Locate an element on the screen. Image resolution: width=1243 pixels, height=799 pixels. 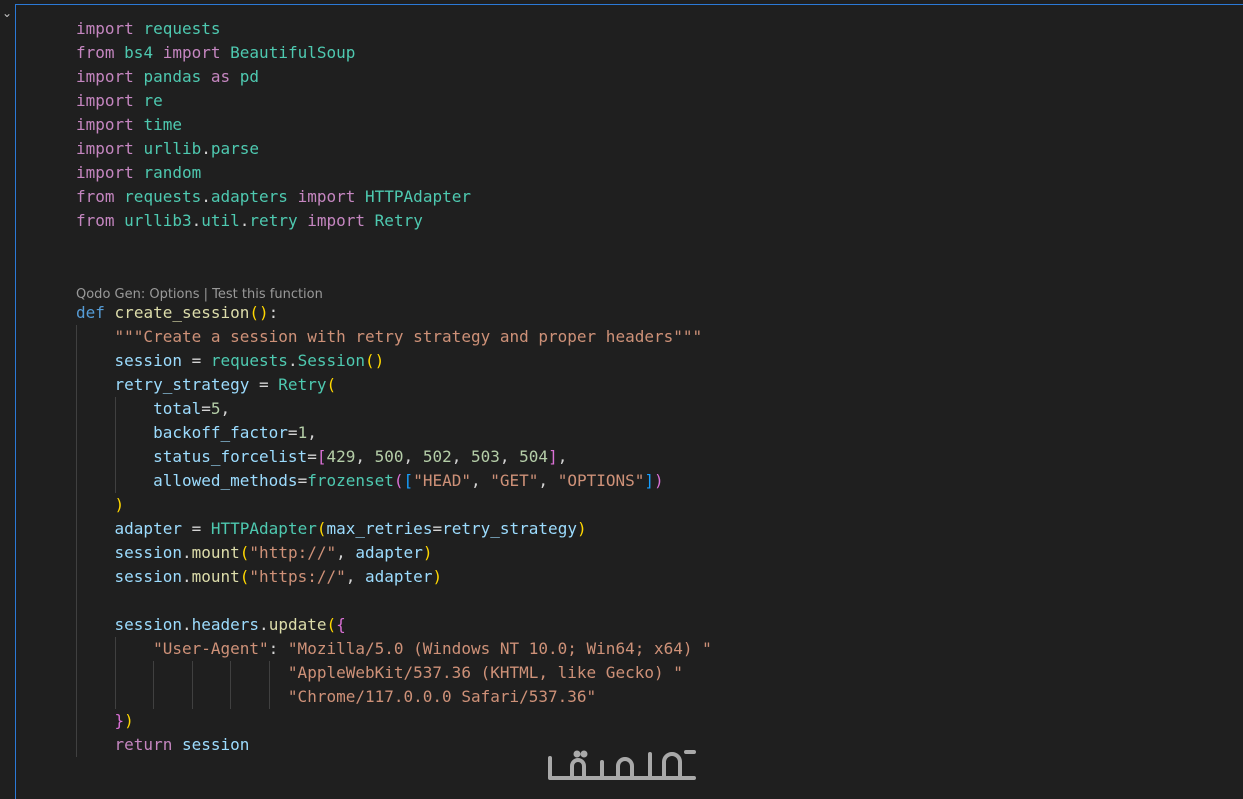
code-token: { is located at coordinates (341, 624).